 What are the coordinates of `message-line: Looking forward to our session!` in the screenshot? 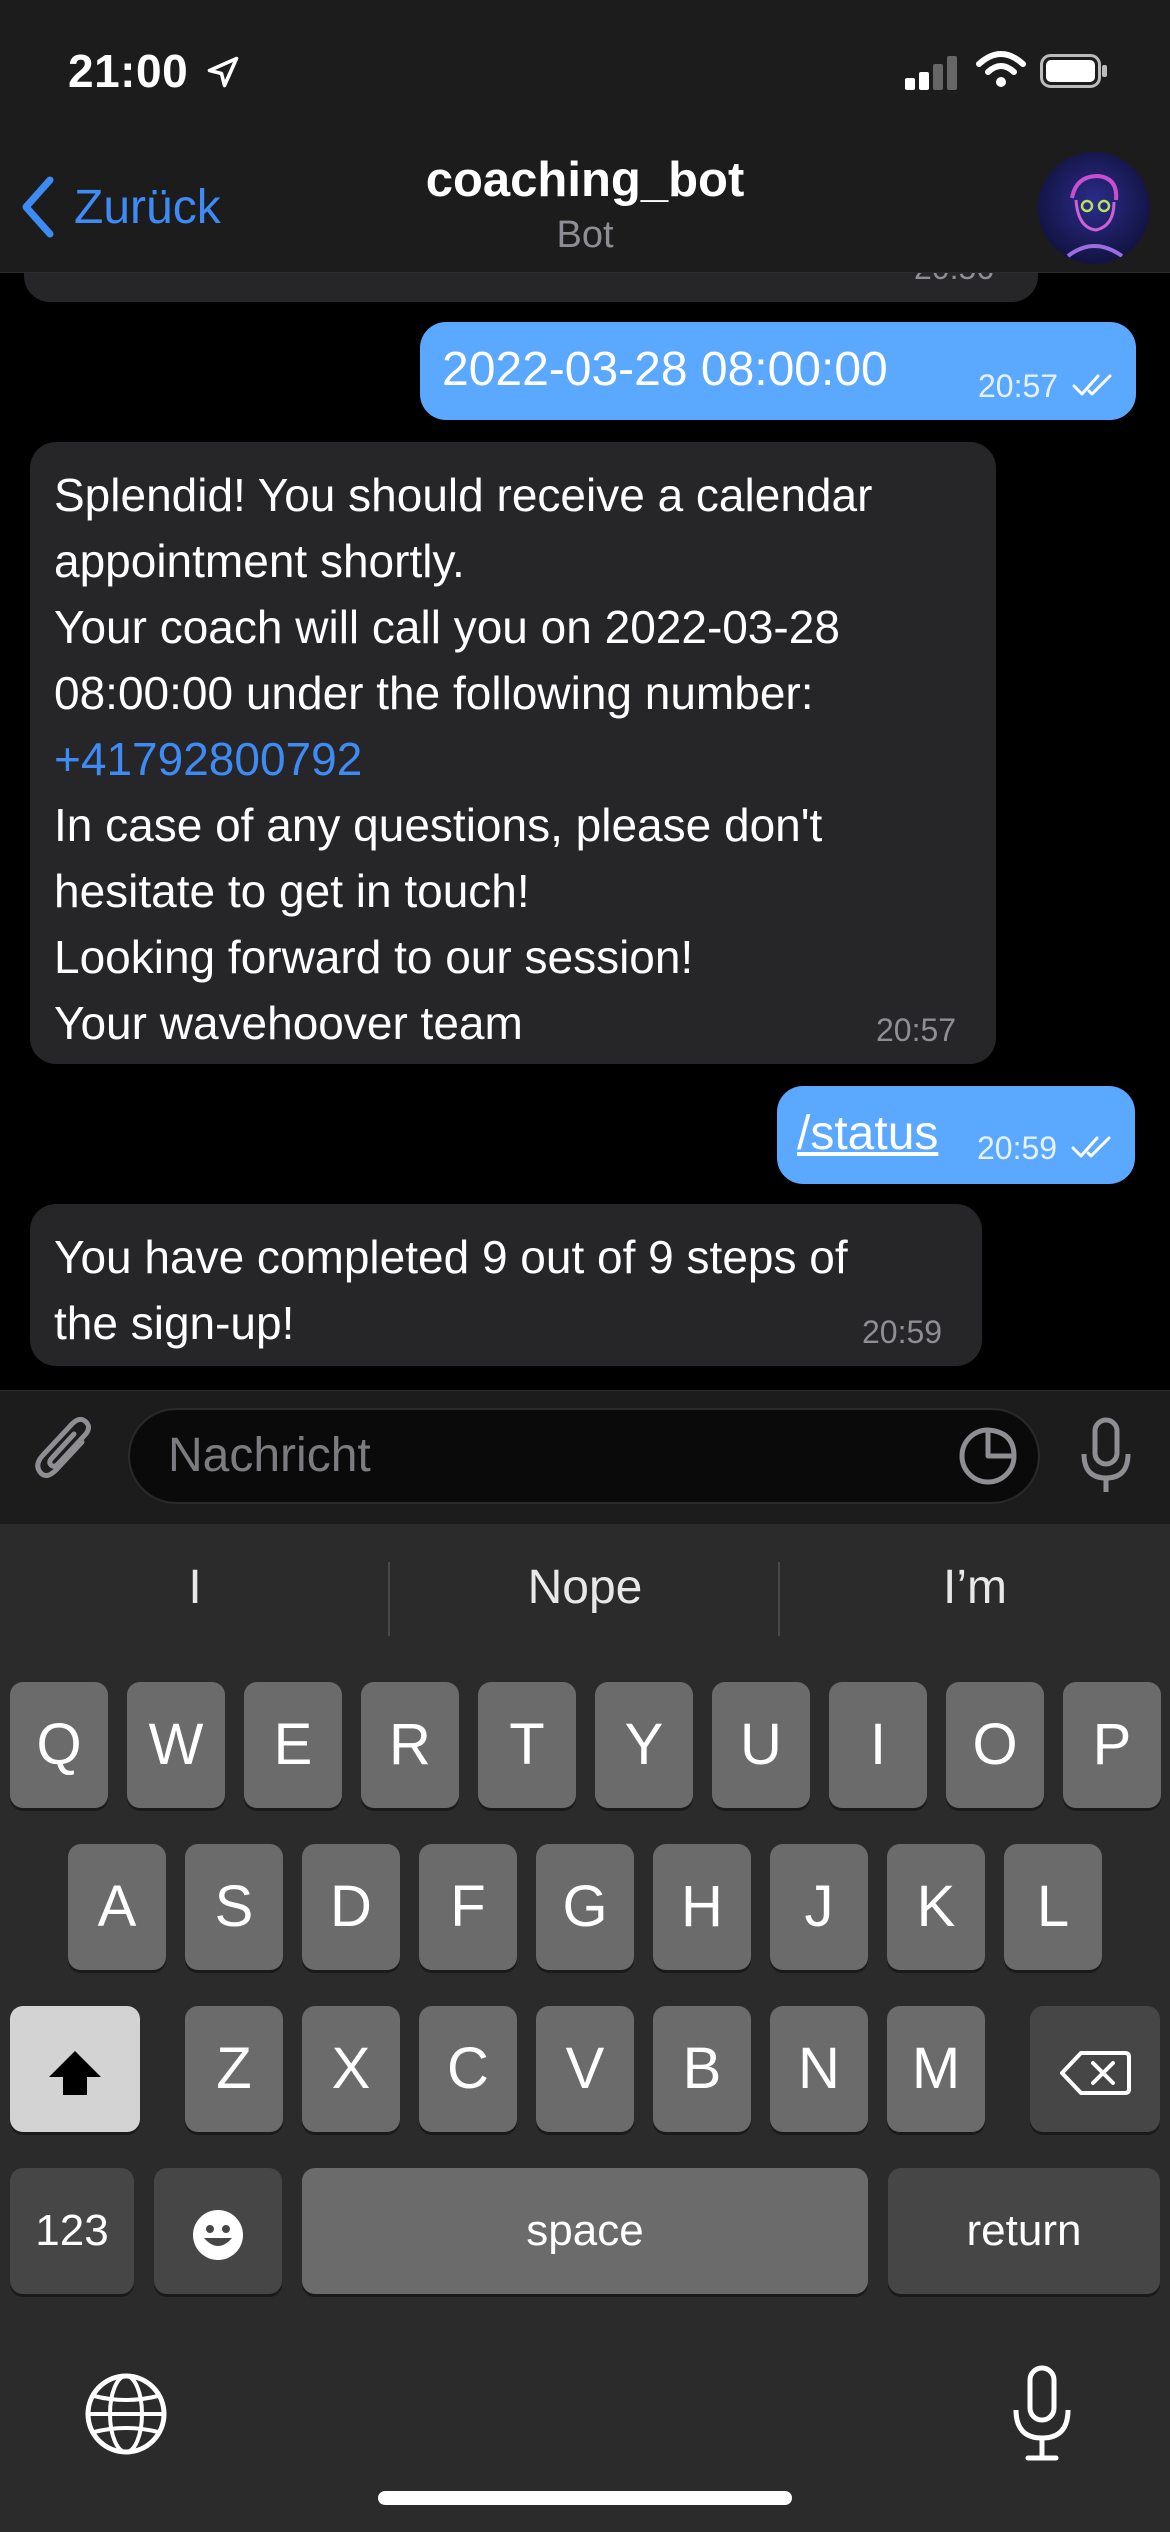 It's located at (374, 957).